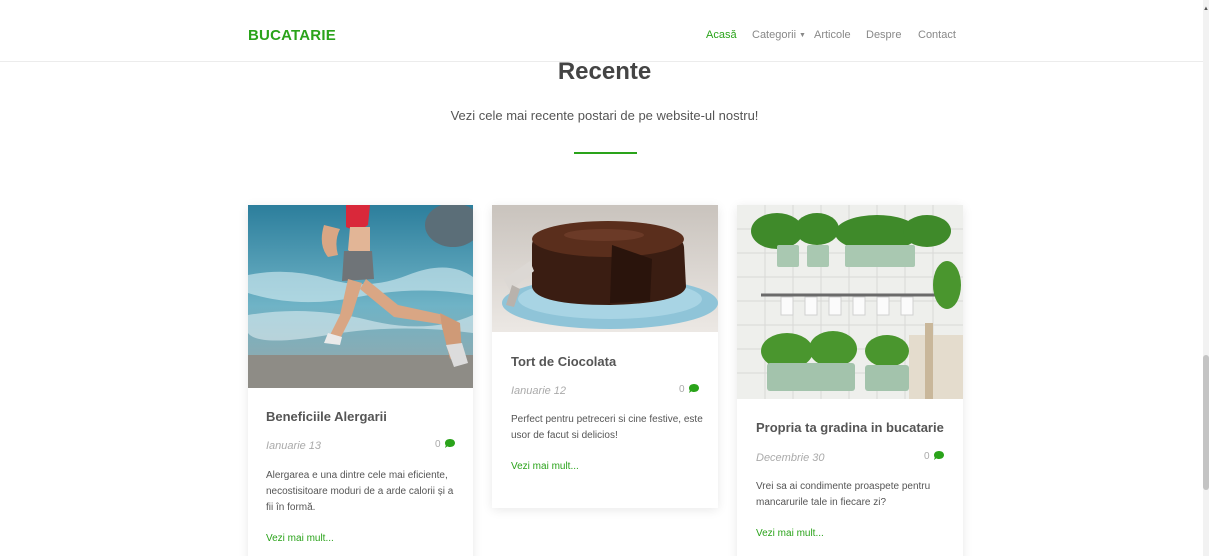 The image size is (1209, 556). What do you see at coordinates (1206, 422) in the screenshot?
I see `scroll-thumb` at bounding box center [1206, 422].